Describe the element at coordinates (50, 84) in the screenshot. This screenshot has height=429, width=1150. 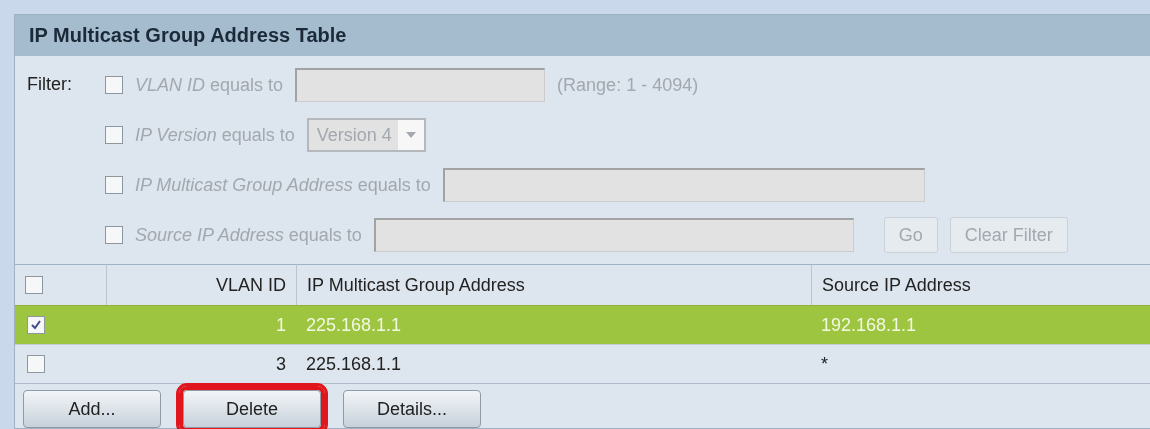
I see `filter-label: Filter:` at that location.